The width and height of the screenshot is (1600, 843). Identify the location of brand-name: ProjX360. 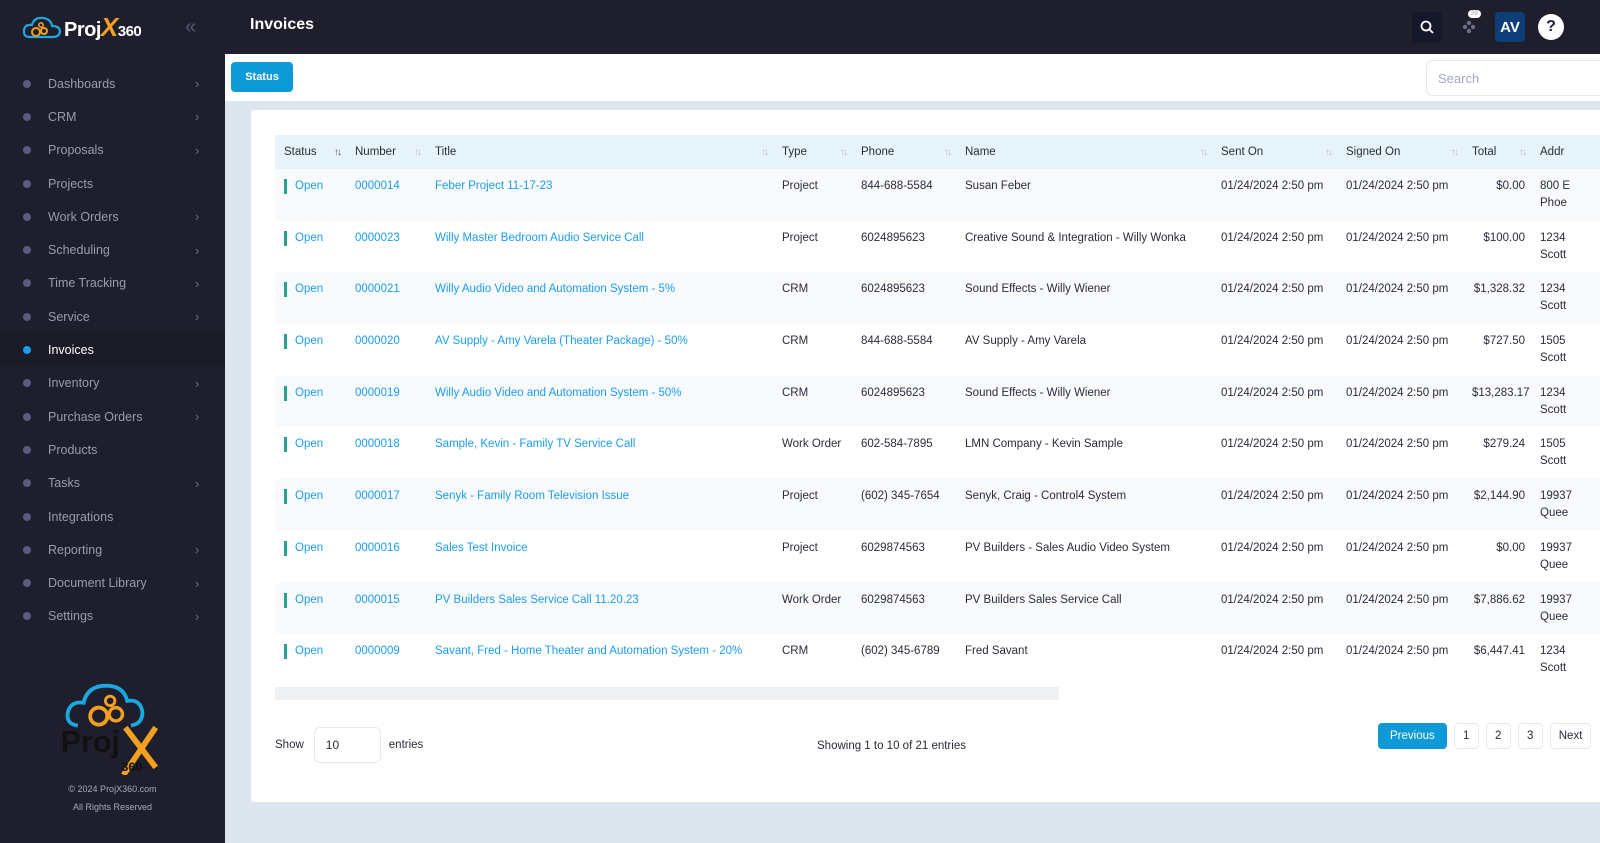
(103, 27).